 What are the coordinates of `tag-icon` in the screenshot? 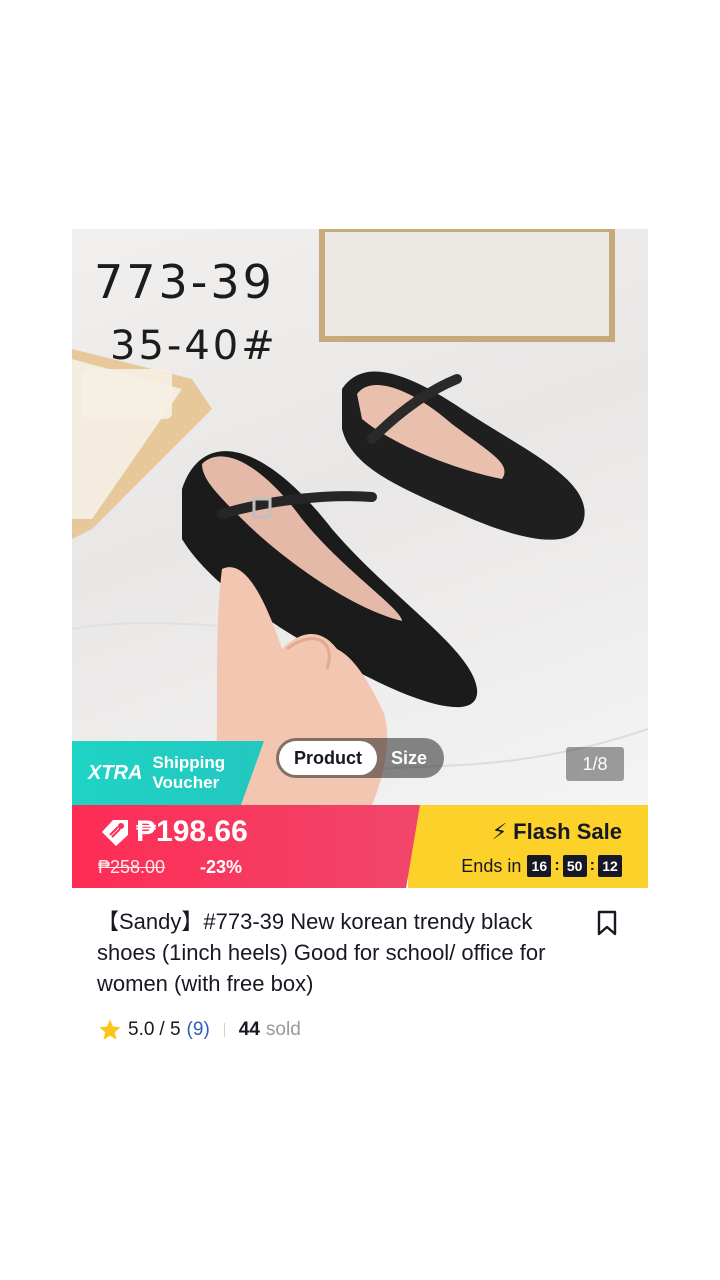 It's located at (115, 833).